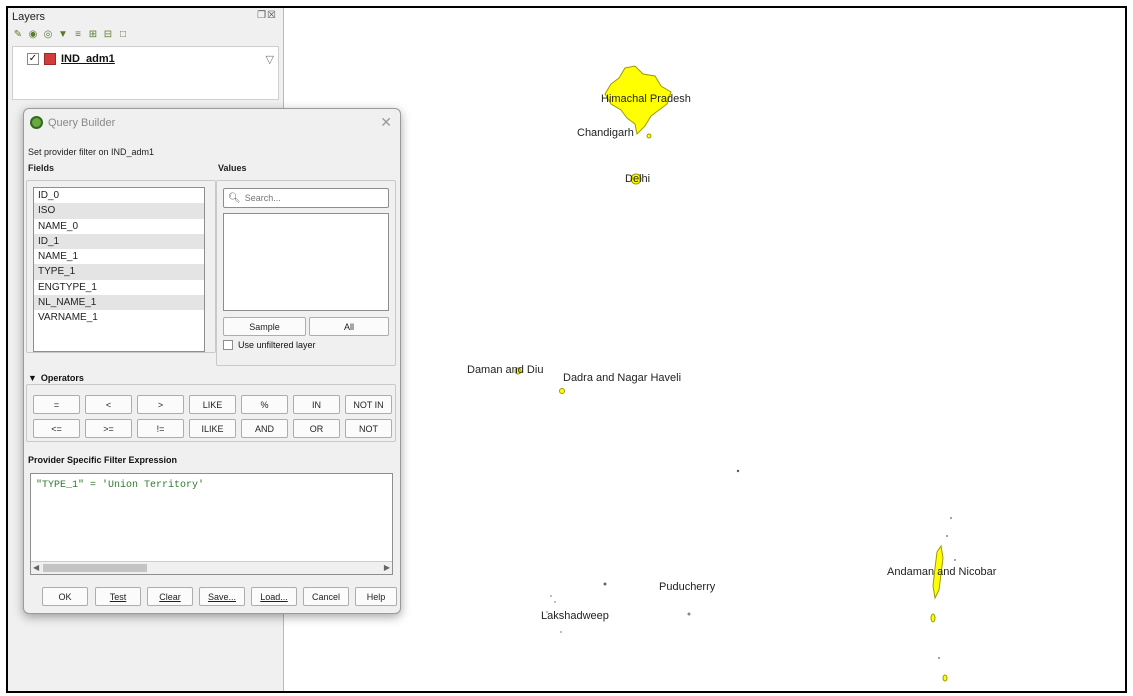  Describe the element at coordinates (118, 596) in the screenshot. I see `test-button: Test` at that location.